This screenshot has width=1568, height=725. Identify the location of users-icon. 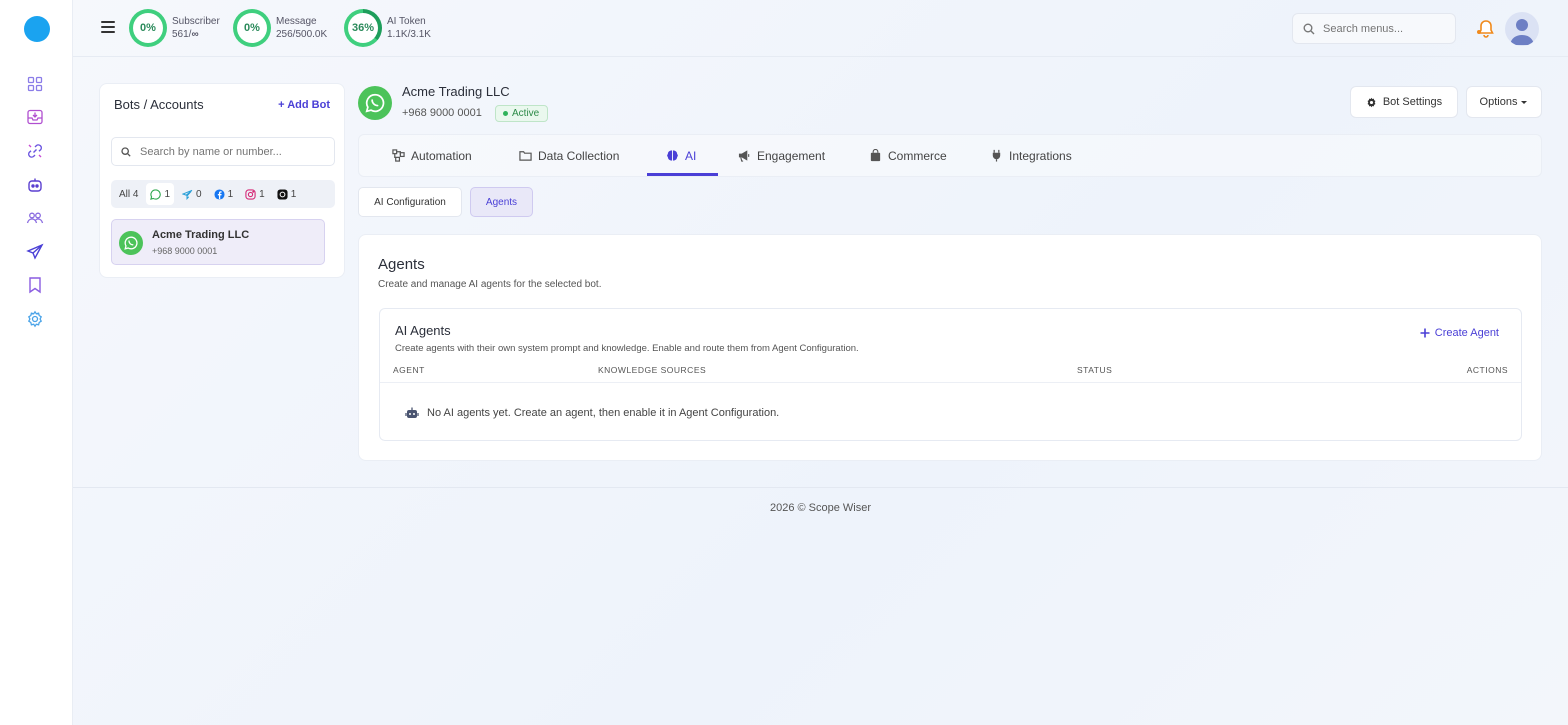
(35, 218).